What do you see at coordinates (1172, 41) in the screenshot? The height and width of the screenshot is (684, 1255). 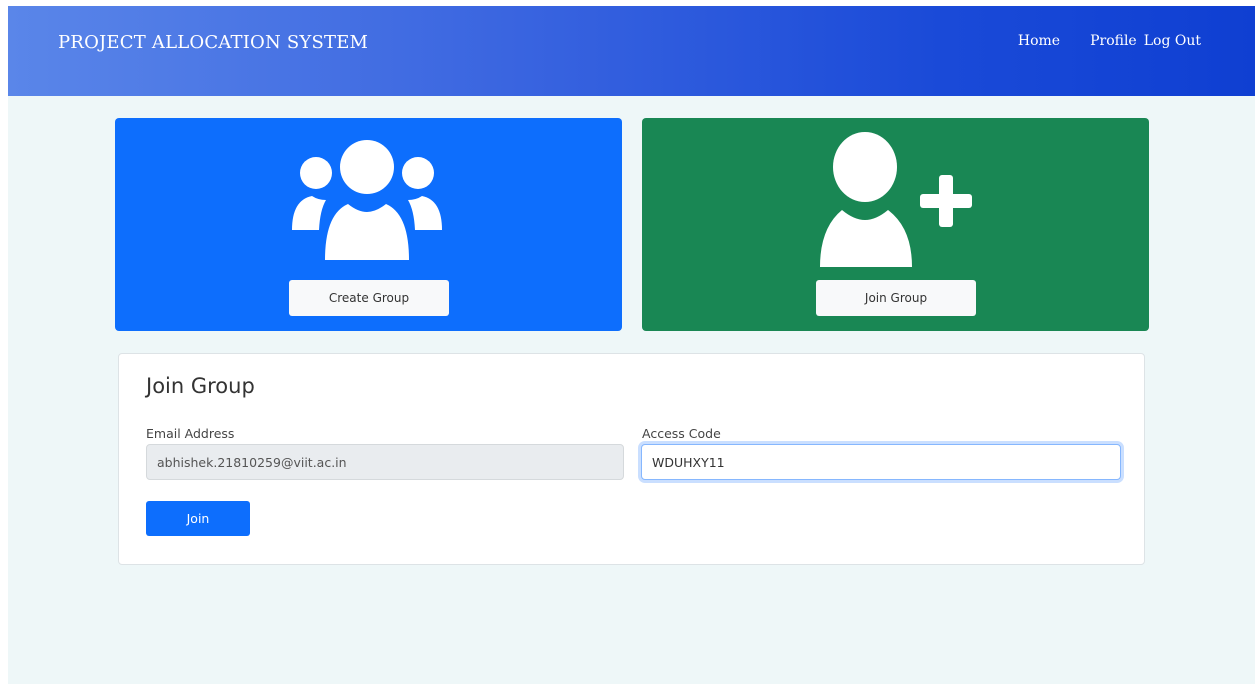 I see `nav-link-logout: Log Out` at bounding box center [1172, 41].